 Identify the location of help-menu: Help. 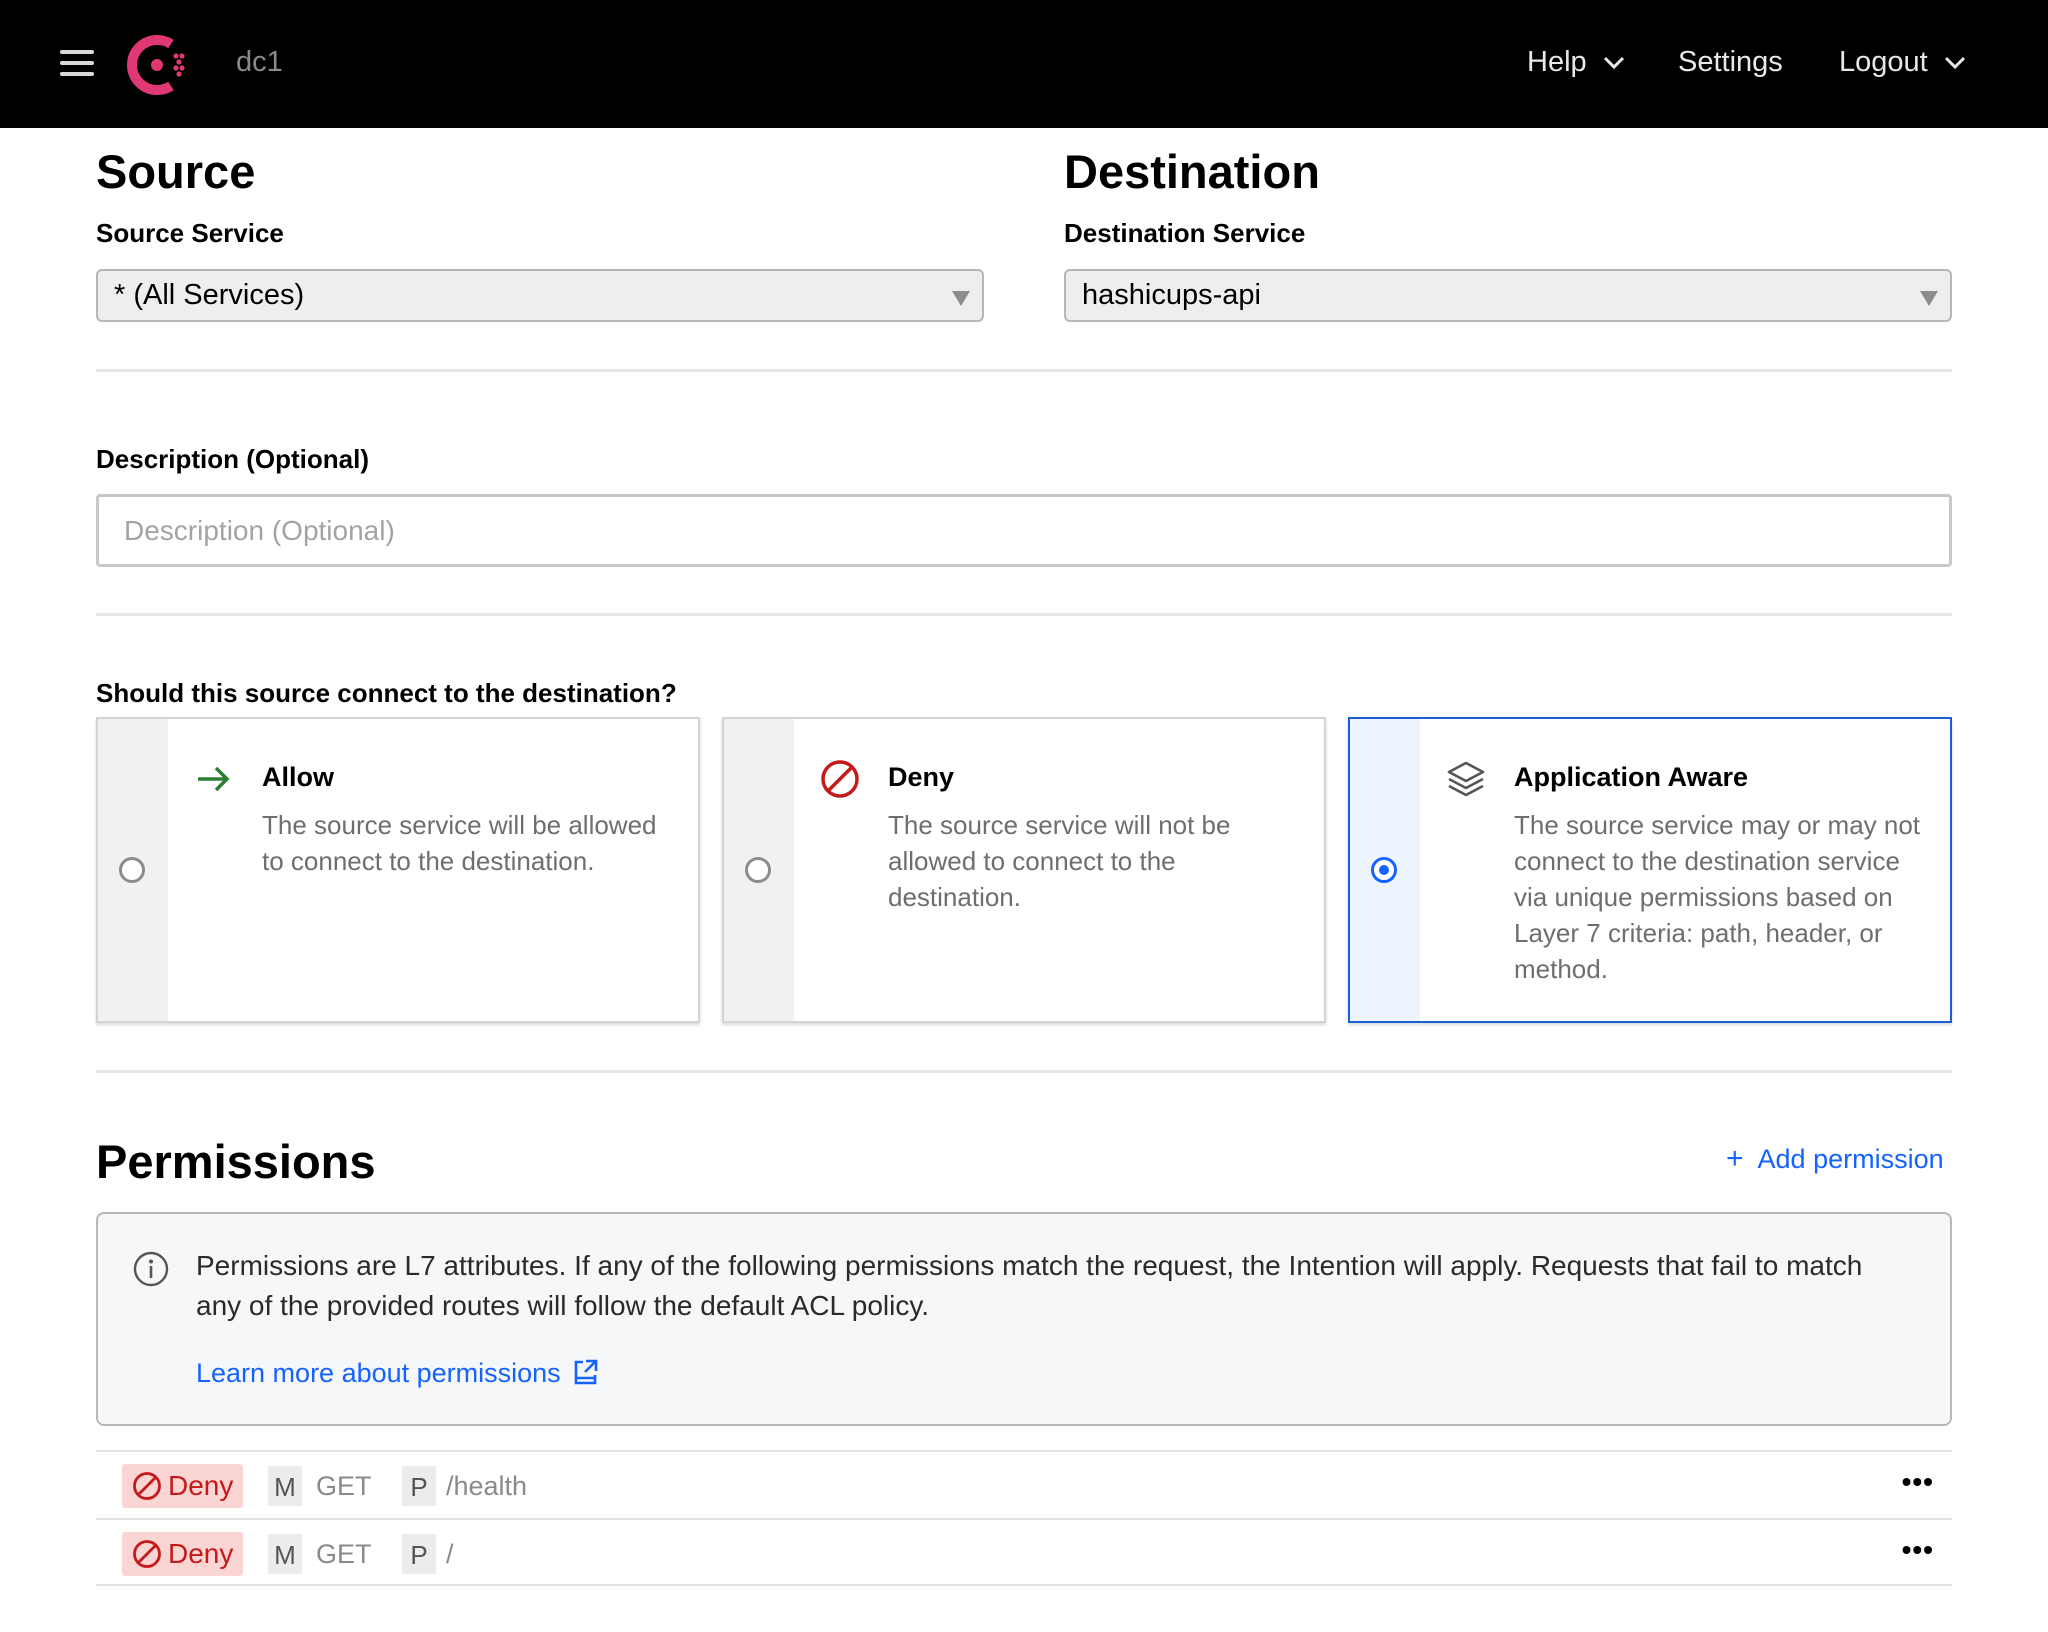
(1576, 62).